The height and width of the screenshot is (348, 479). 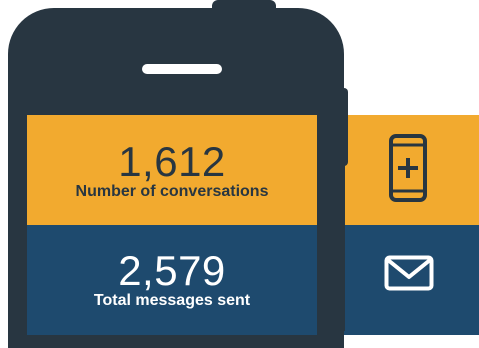 What do you see at coordinates (172, 300) in the screenshot?
I see `messages-label: Total messages sent` at bounding box center [172, 300].